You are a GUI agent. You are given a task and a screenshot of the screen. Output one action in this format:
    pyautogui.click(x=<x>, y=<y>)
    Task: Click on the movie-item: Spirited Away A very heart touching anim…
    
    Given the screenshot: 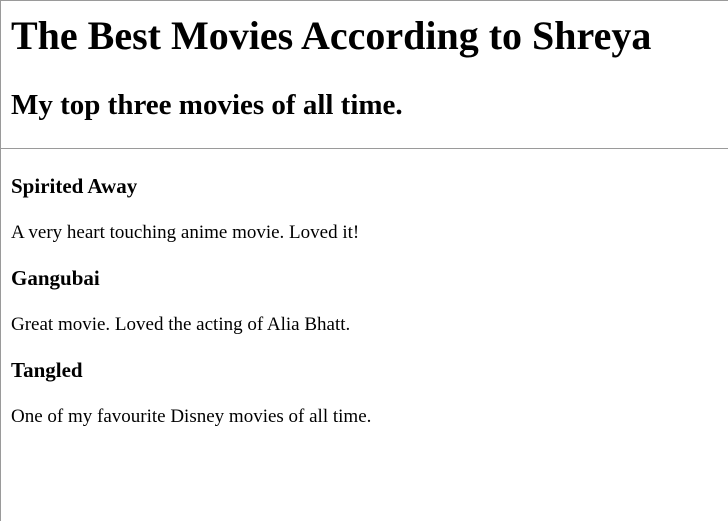 What is the action you would take?
    pyautogui.click(x=369, y=209)
    